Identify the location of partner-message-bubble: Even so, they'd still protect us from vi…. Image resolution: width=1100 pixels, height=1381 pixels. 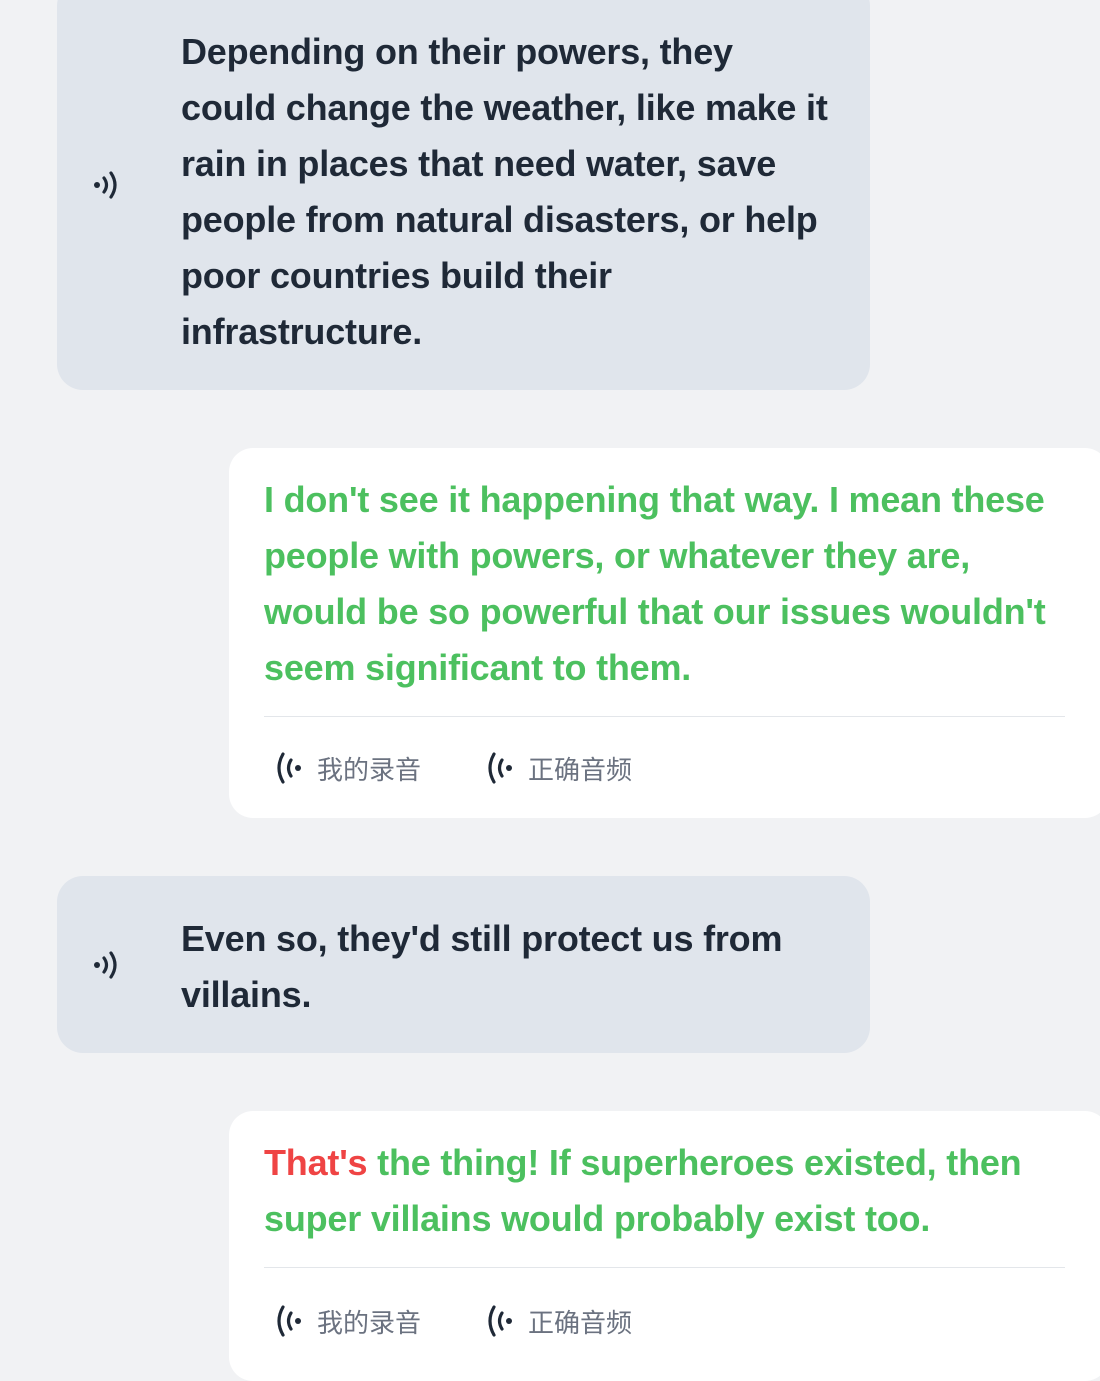
(463, 964).